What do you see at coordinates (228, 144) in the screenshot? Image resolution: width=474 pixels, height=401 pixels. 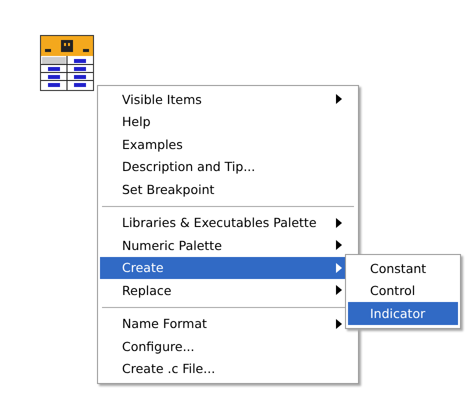 I see `menu-item: Examples` at bounding box center [228, 144].